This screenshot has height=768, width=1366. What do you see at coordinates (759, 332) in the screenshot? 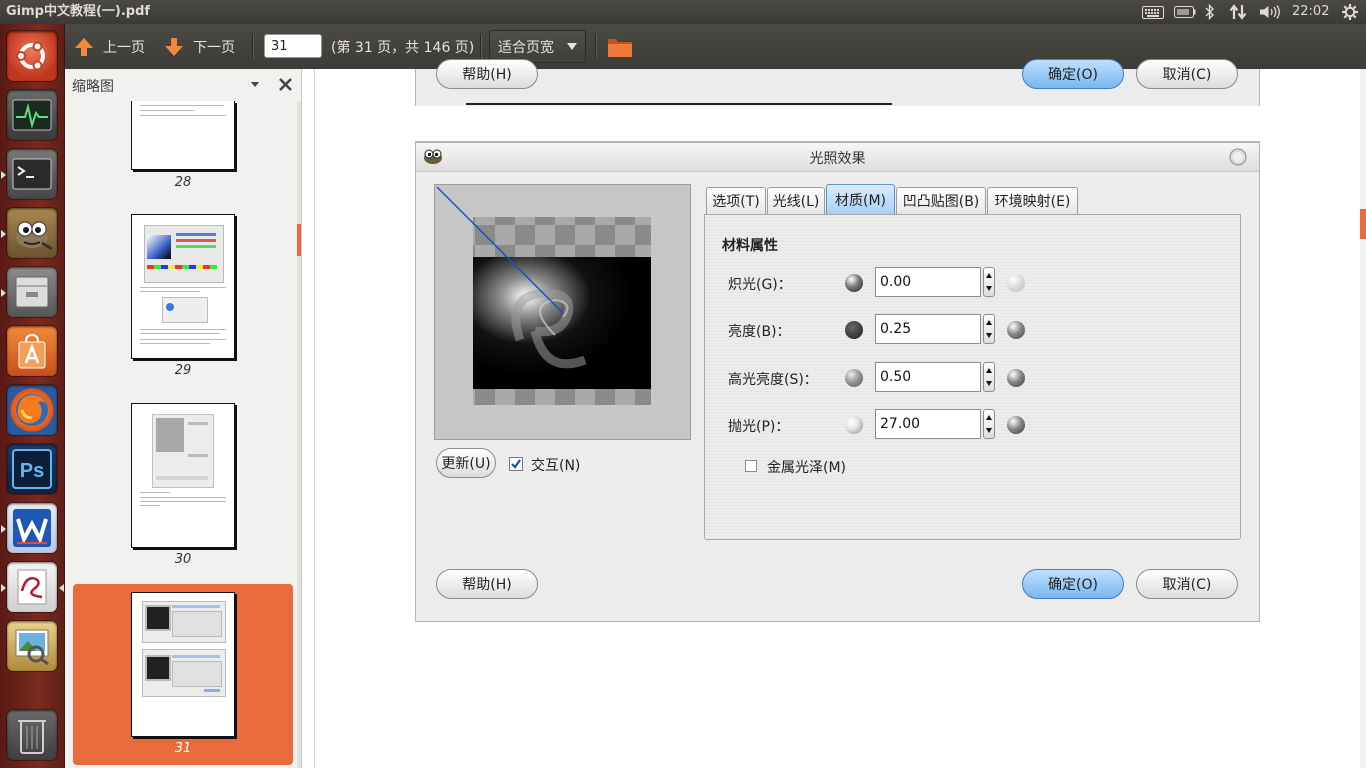
I see `bright-label: 亮度(B)：` at bounding box center [759, 332].